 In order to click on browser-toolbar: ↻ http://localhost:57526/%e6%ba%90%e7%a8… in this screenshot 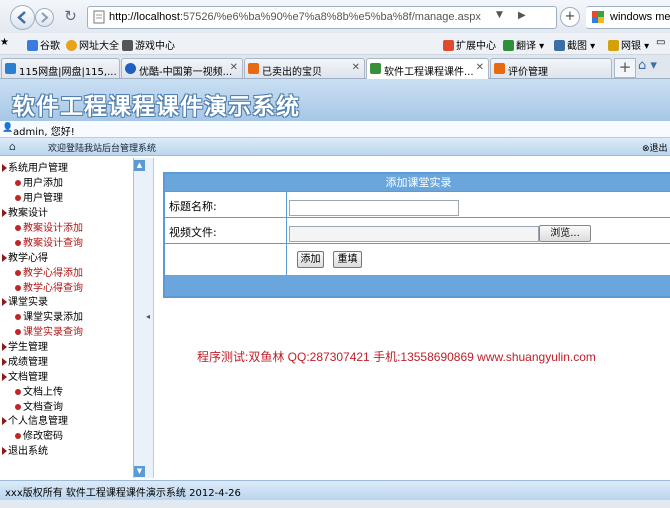, I will do `click(335, 17)`.